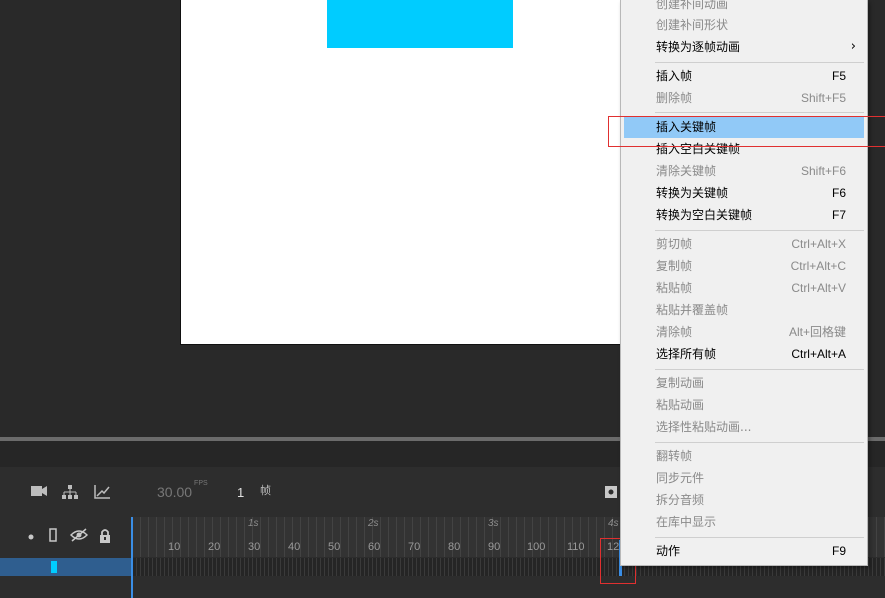 This screenshot has width=885, height=598. Describe the element at coordinates (744, 551) in the screenshot. I see `menu-item-actions: 动作 F9` at that location.